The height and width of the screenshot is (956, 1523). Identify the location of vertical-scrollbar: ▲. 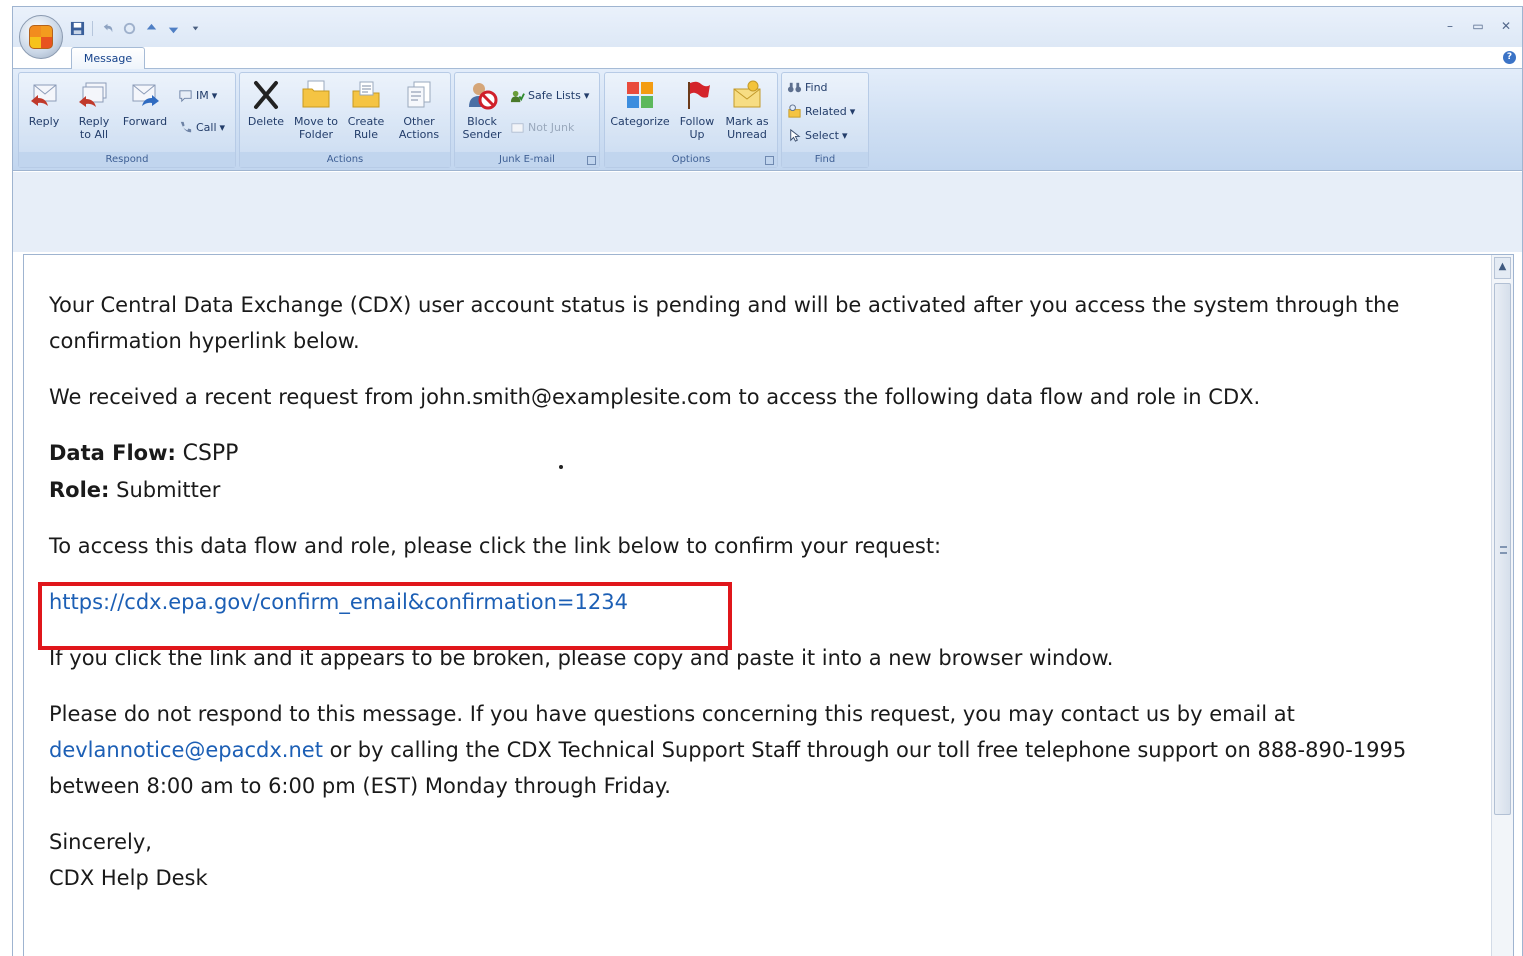
(1502, 605).